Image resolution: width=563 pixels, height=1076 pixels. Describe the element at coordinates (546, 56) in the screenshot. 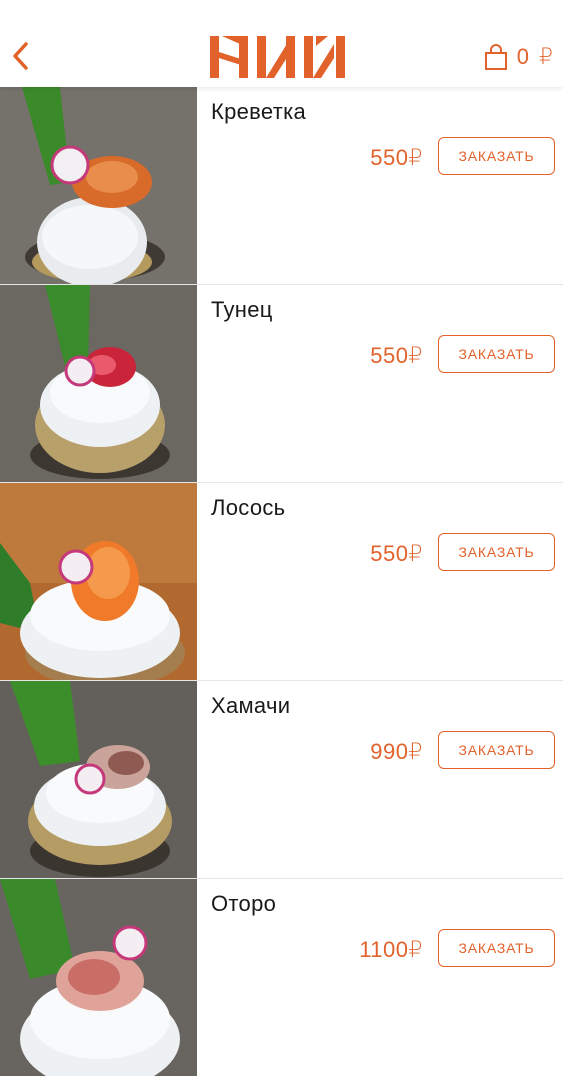

I see `cart-currency: ₽` at that location.